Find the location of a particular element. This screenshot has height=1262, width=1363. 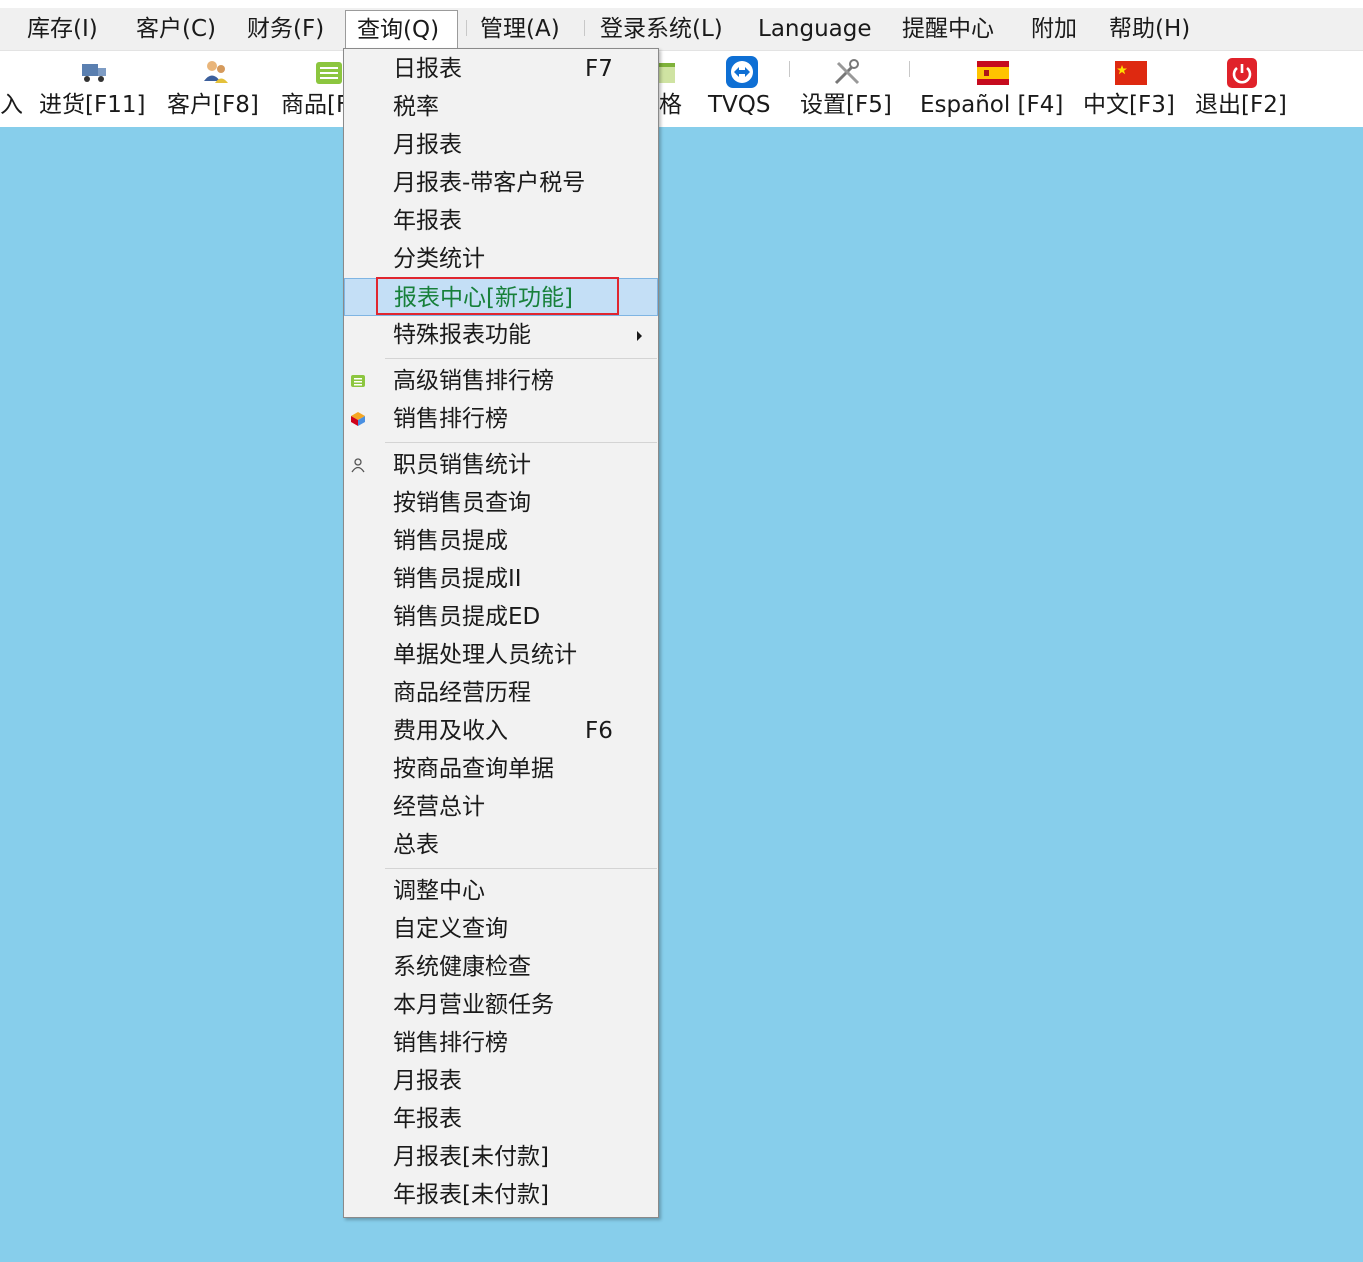

menu-item-label: 税率 is located at coordinates (416, 107).